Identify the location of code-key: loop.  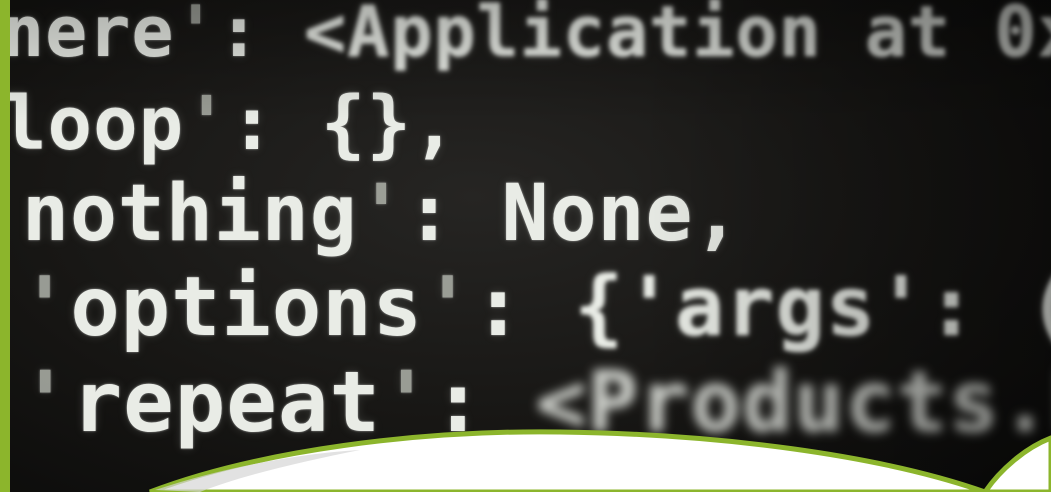
(93, 124).